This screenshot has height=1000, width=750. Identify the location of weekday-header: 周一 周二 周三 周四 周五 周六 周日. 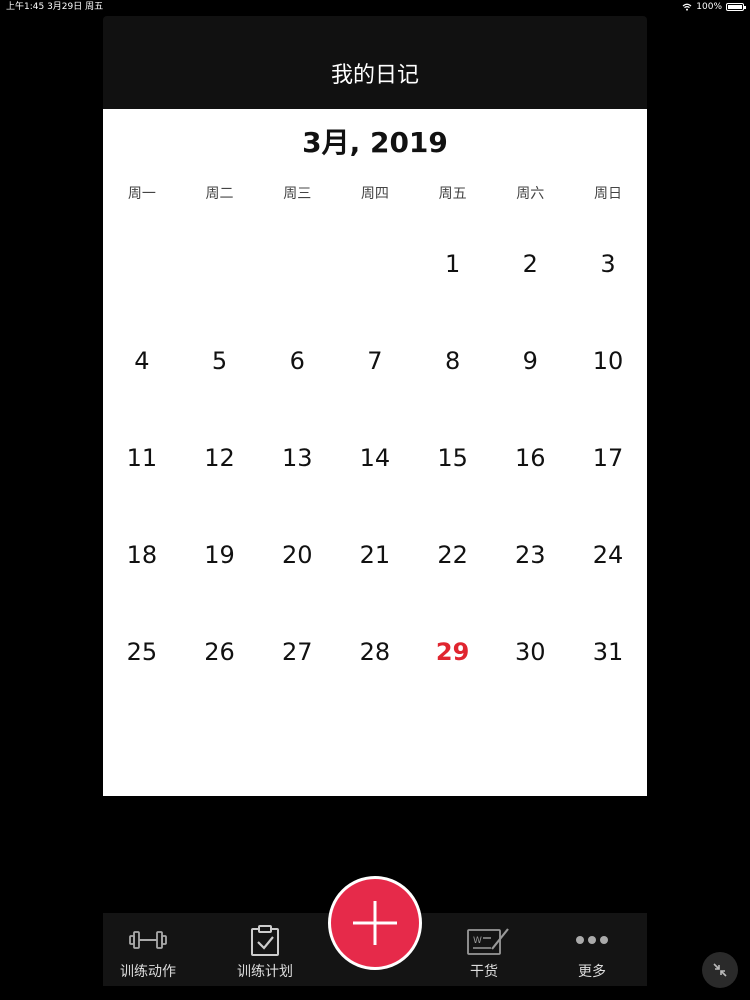
(375, 194).